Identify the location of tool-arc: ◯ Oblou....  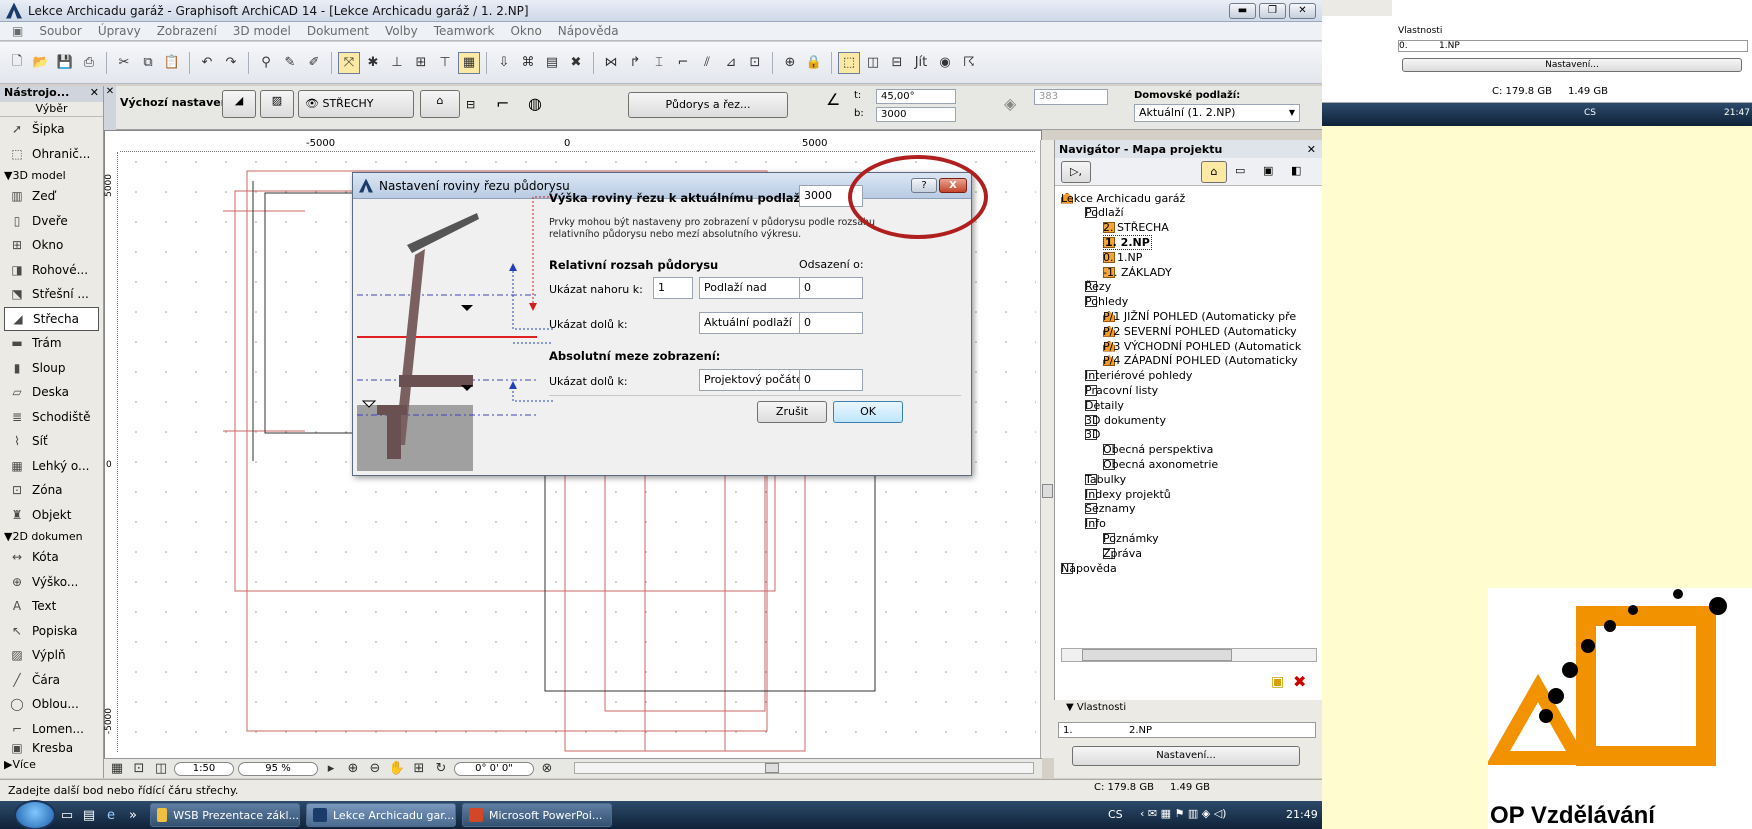
(51, 704).